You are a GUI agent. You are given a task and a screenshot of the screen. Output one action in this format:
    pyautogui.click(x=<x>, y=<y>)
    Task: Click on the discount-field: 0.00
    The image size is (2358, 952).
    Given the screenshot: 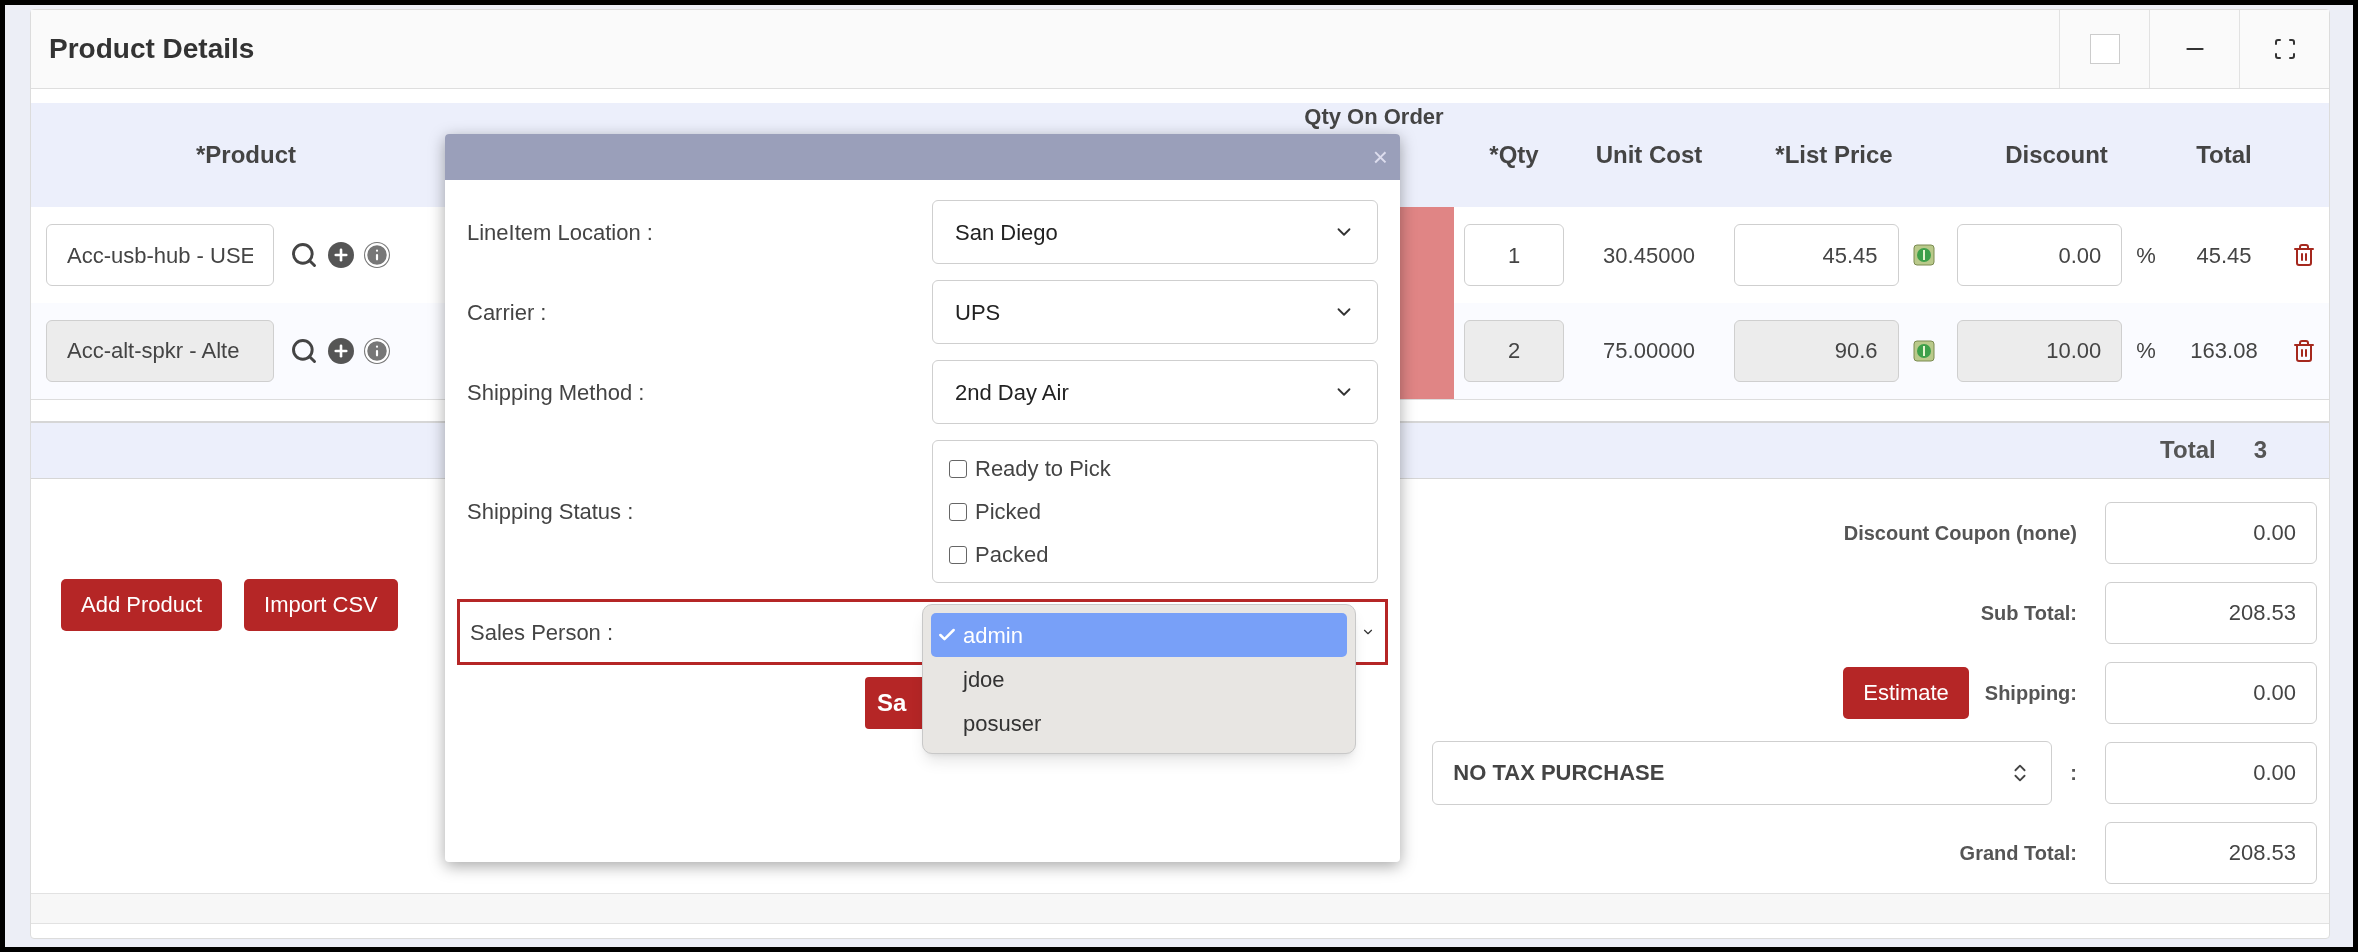 What is the action you would take?
    pyautogui.click(x=2040, y=255)
    